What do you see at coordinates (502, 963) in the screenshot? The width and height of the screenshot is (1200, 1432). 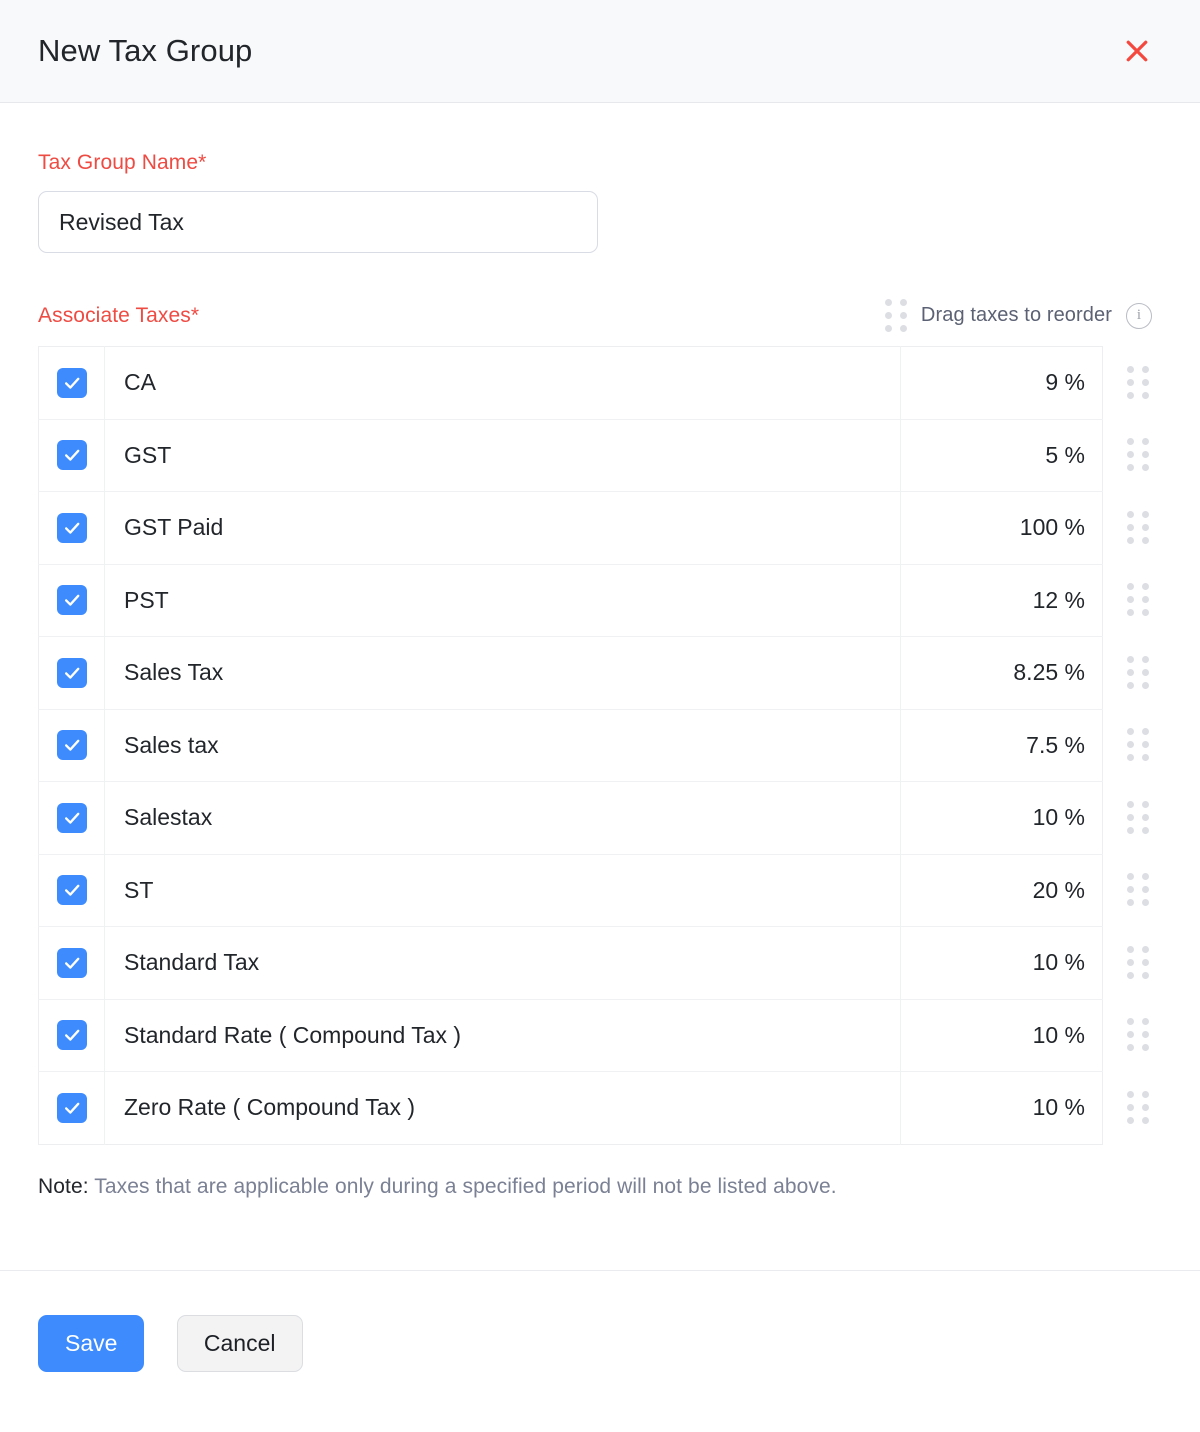 I see `tax-name-cell: Standard Tax` at bounding box center [502, 963].